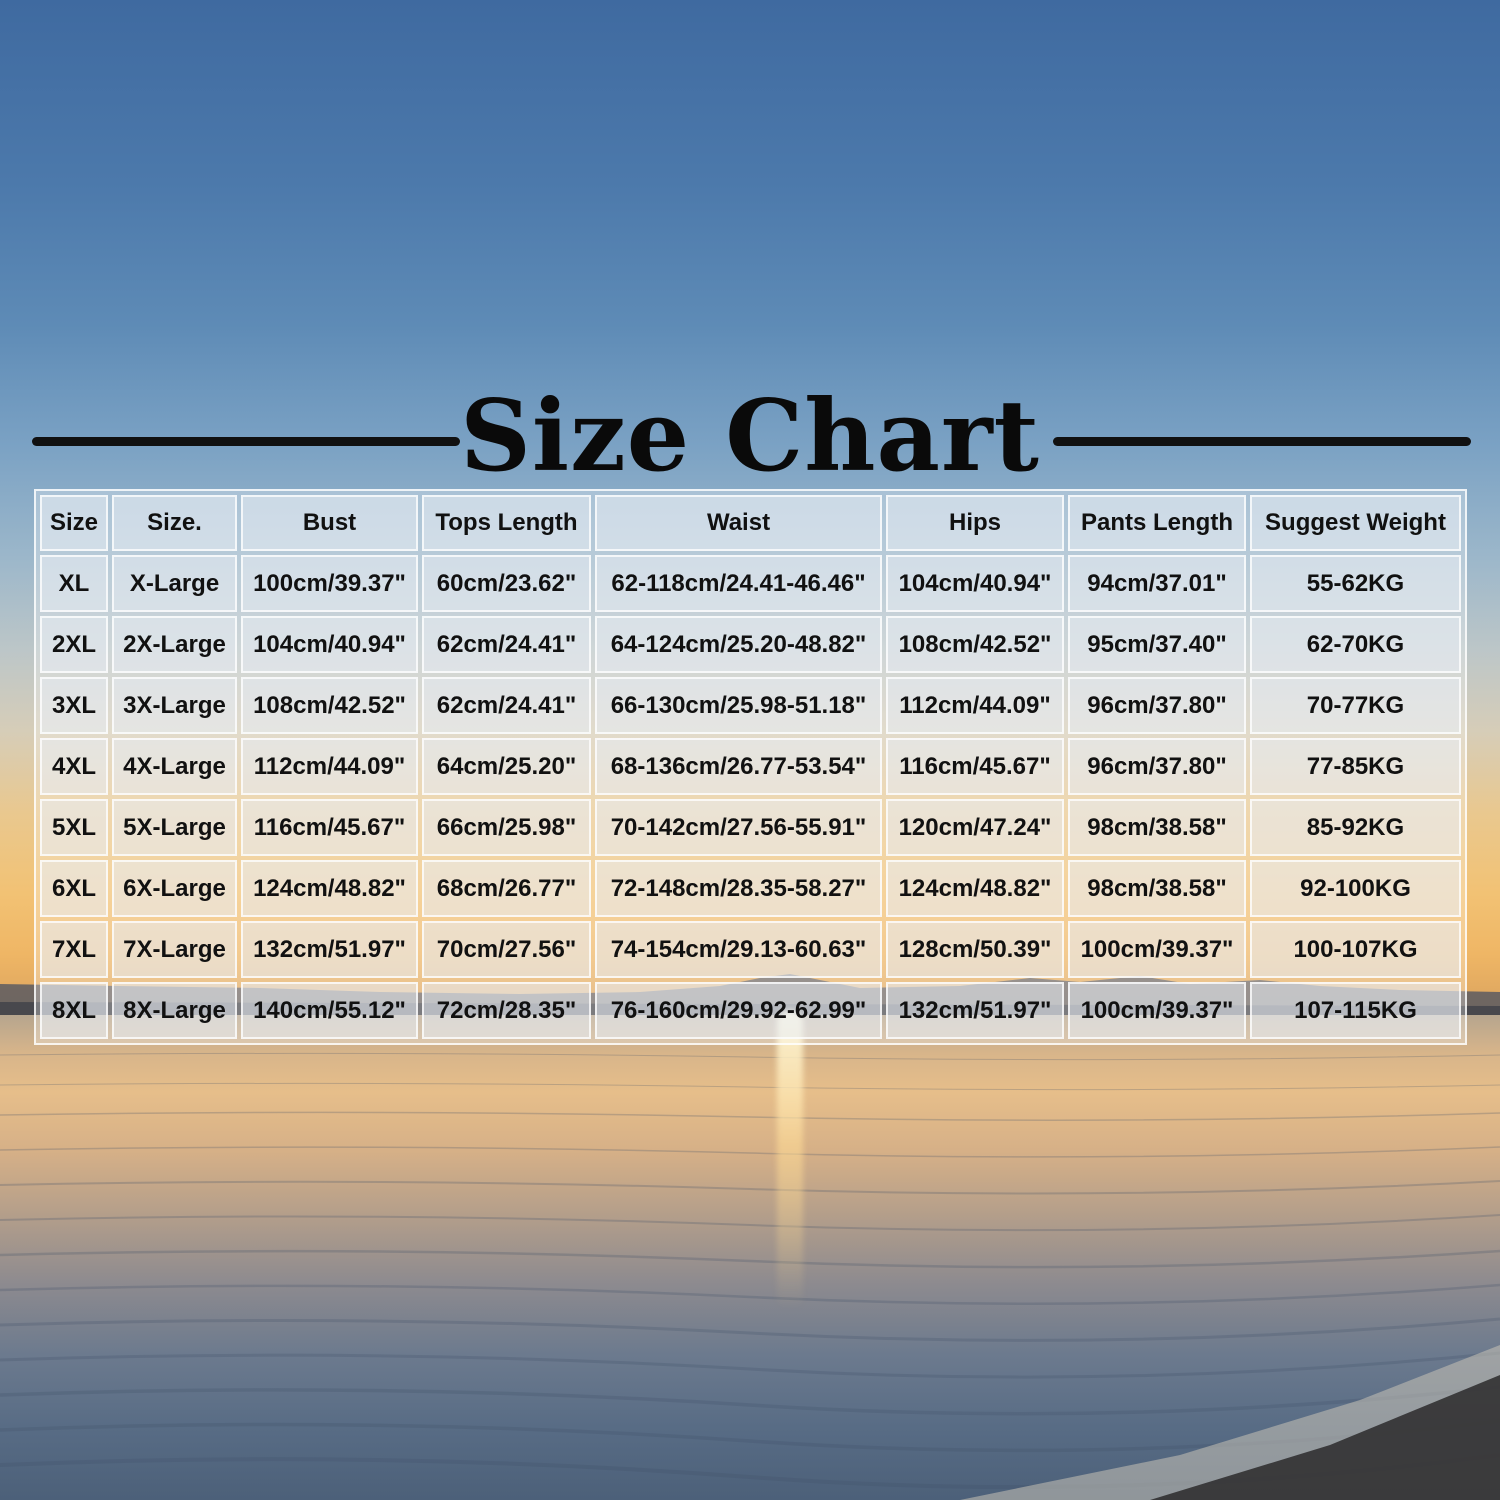 This screenshot has width=1500, height=1500. Describe the element at coordinates (738, 888) in the screenshot. I see `cell-waist: 72-148cm/28.35-58.27"` at that location.